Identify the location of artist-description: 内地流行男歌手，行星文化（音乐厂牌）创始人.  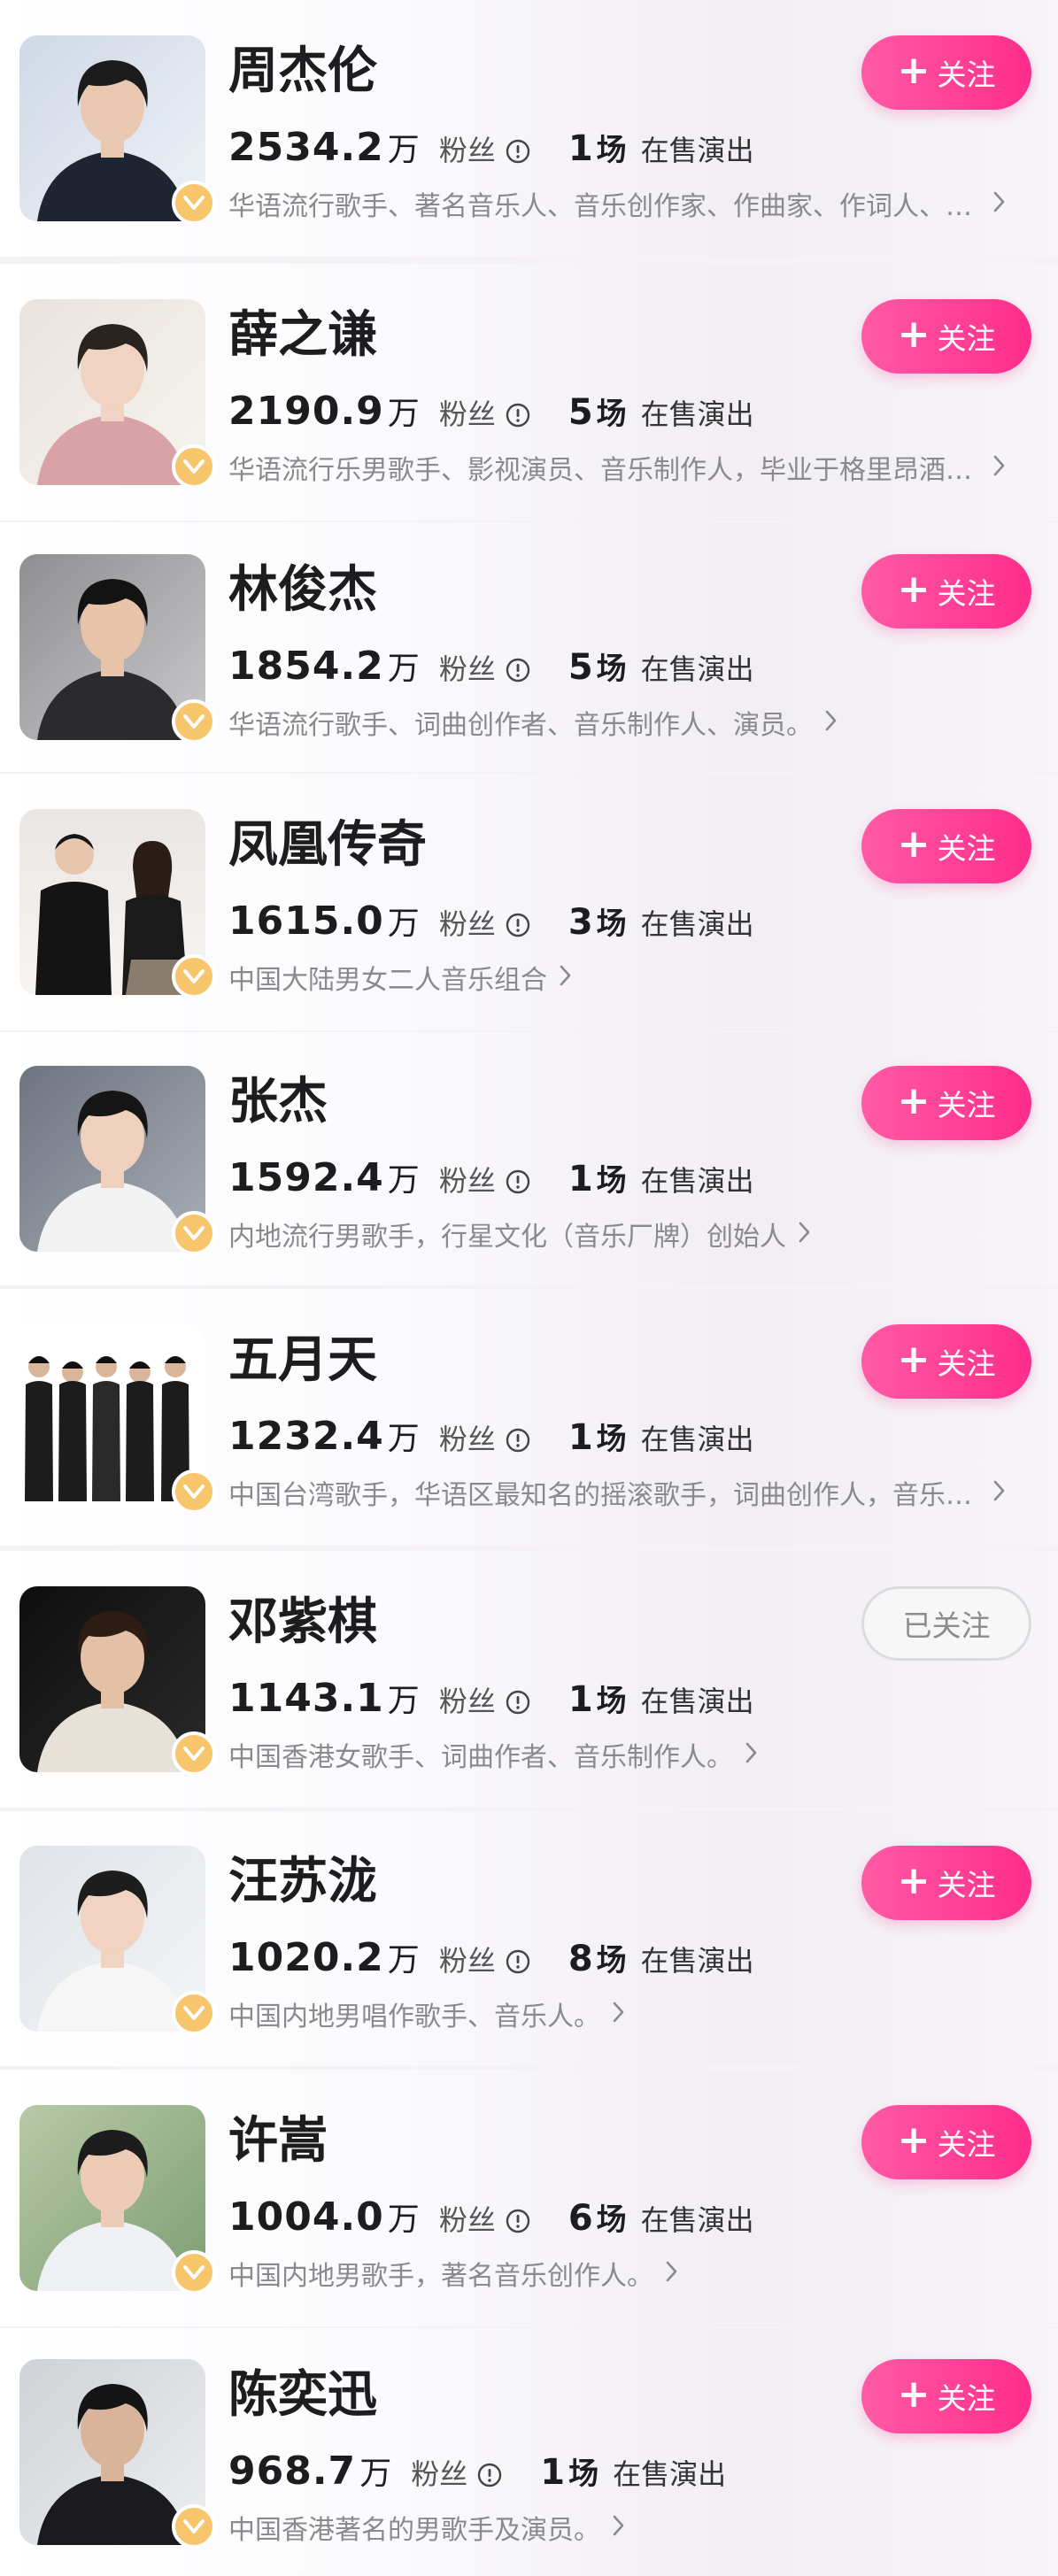
(520, 1234).